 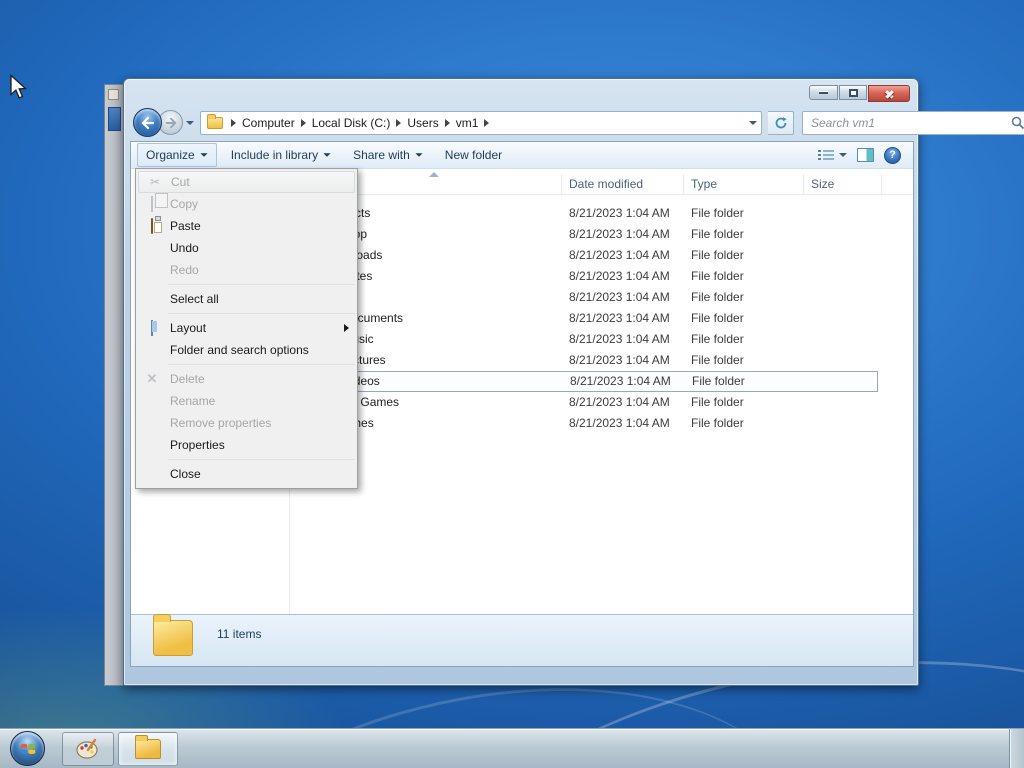 I want to click on close-icon, so click(x=889, y=93).